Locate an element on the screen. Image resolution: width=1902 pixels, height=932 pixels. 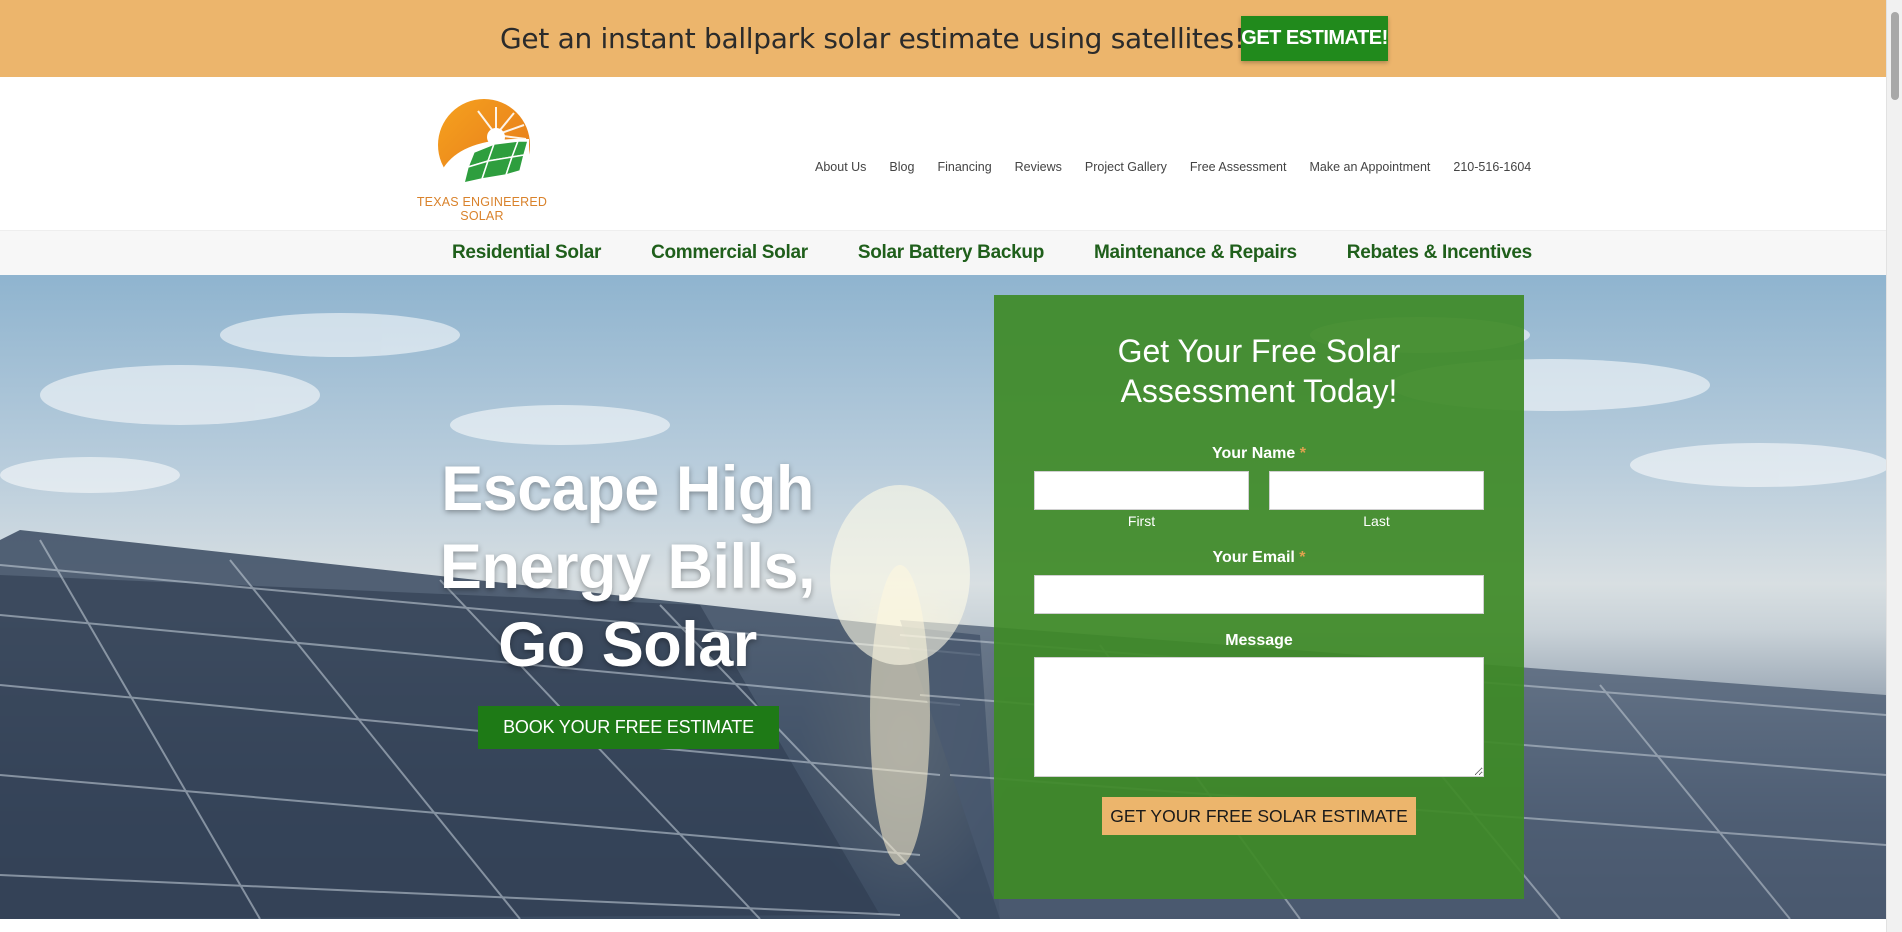
last-name-input is located at coordinates (1376, 490).